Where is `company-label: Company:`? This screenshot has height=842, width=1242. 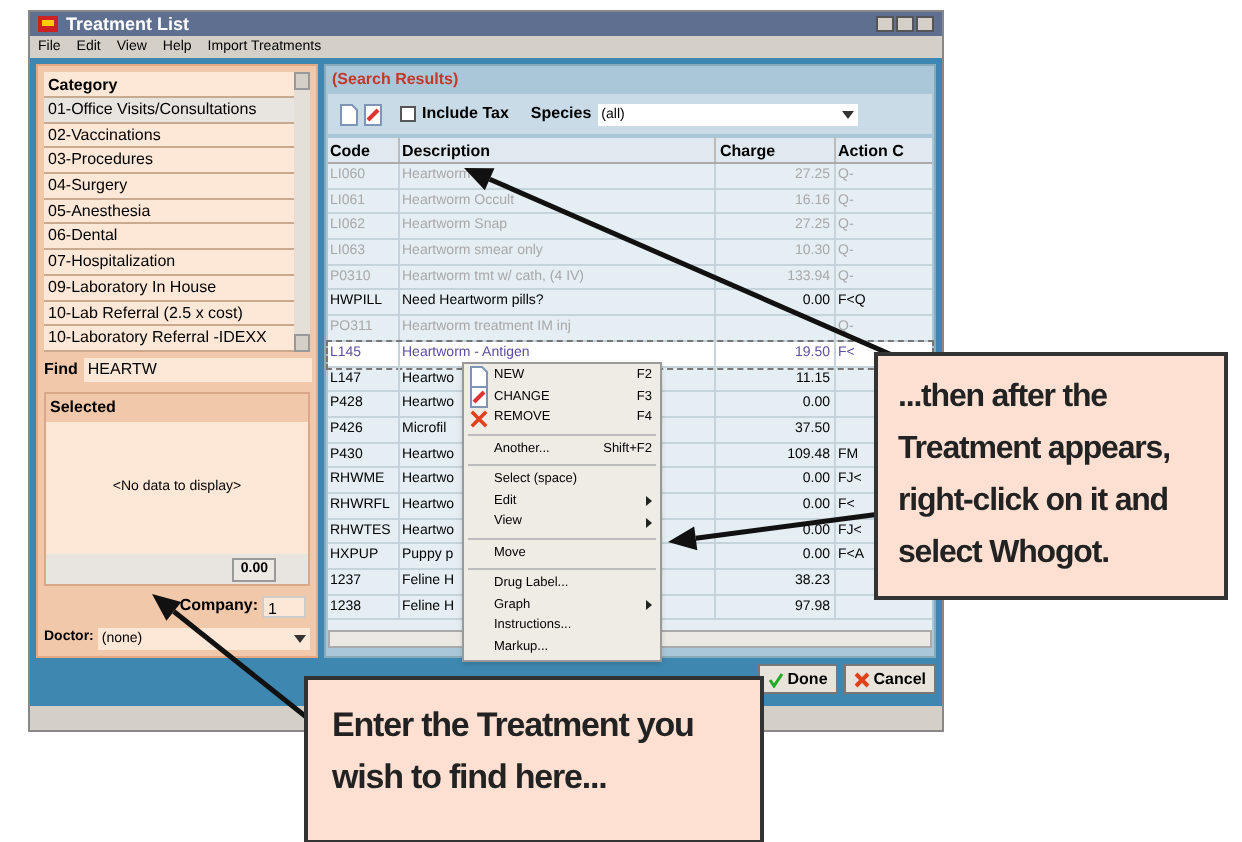
company-label: Company: is located at coordinates (218, 606).